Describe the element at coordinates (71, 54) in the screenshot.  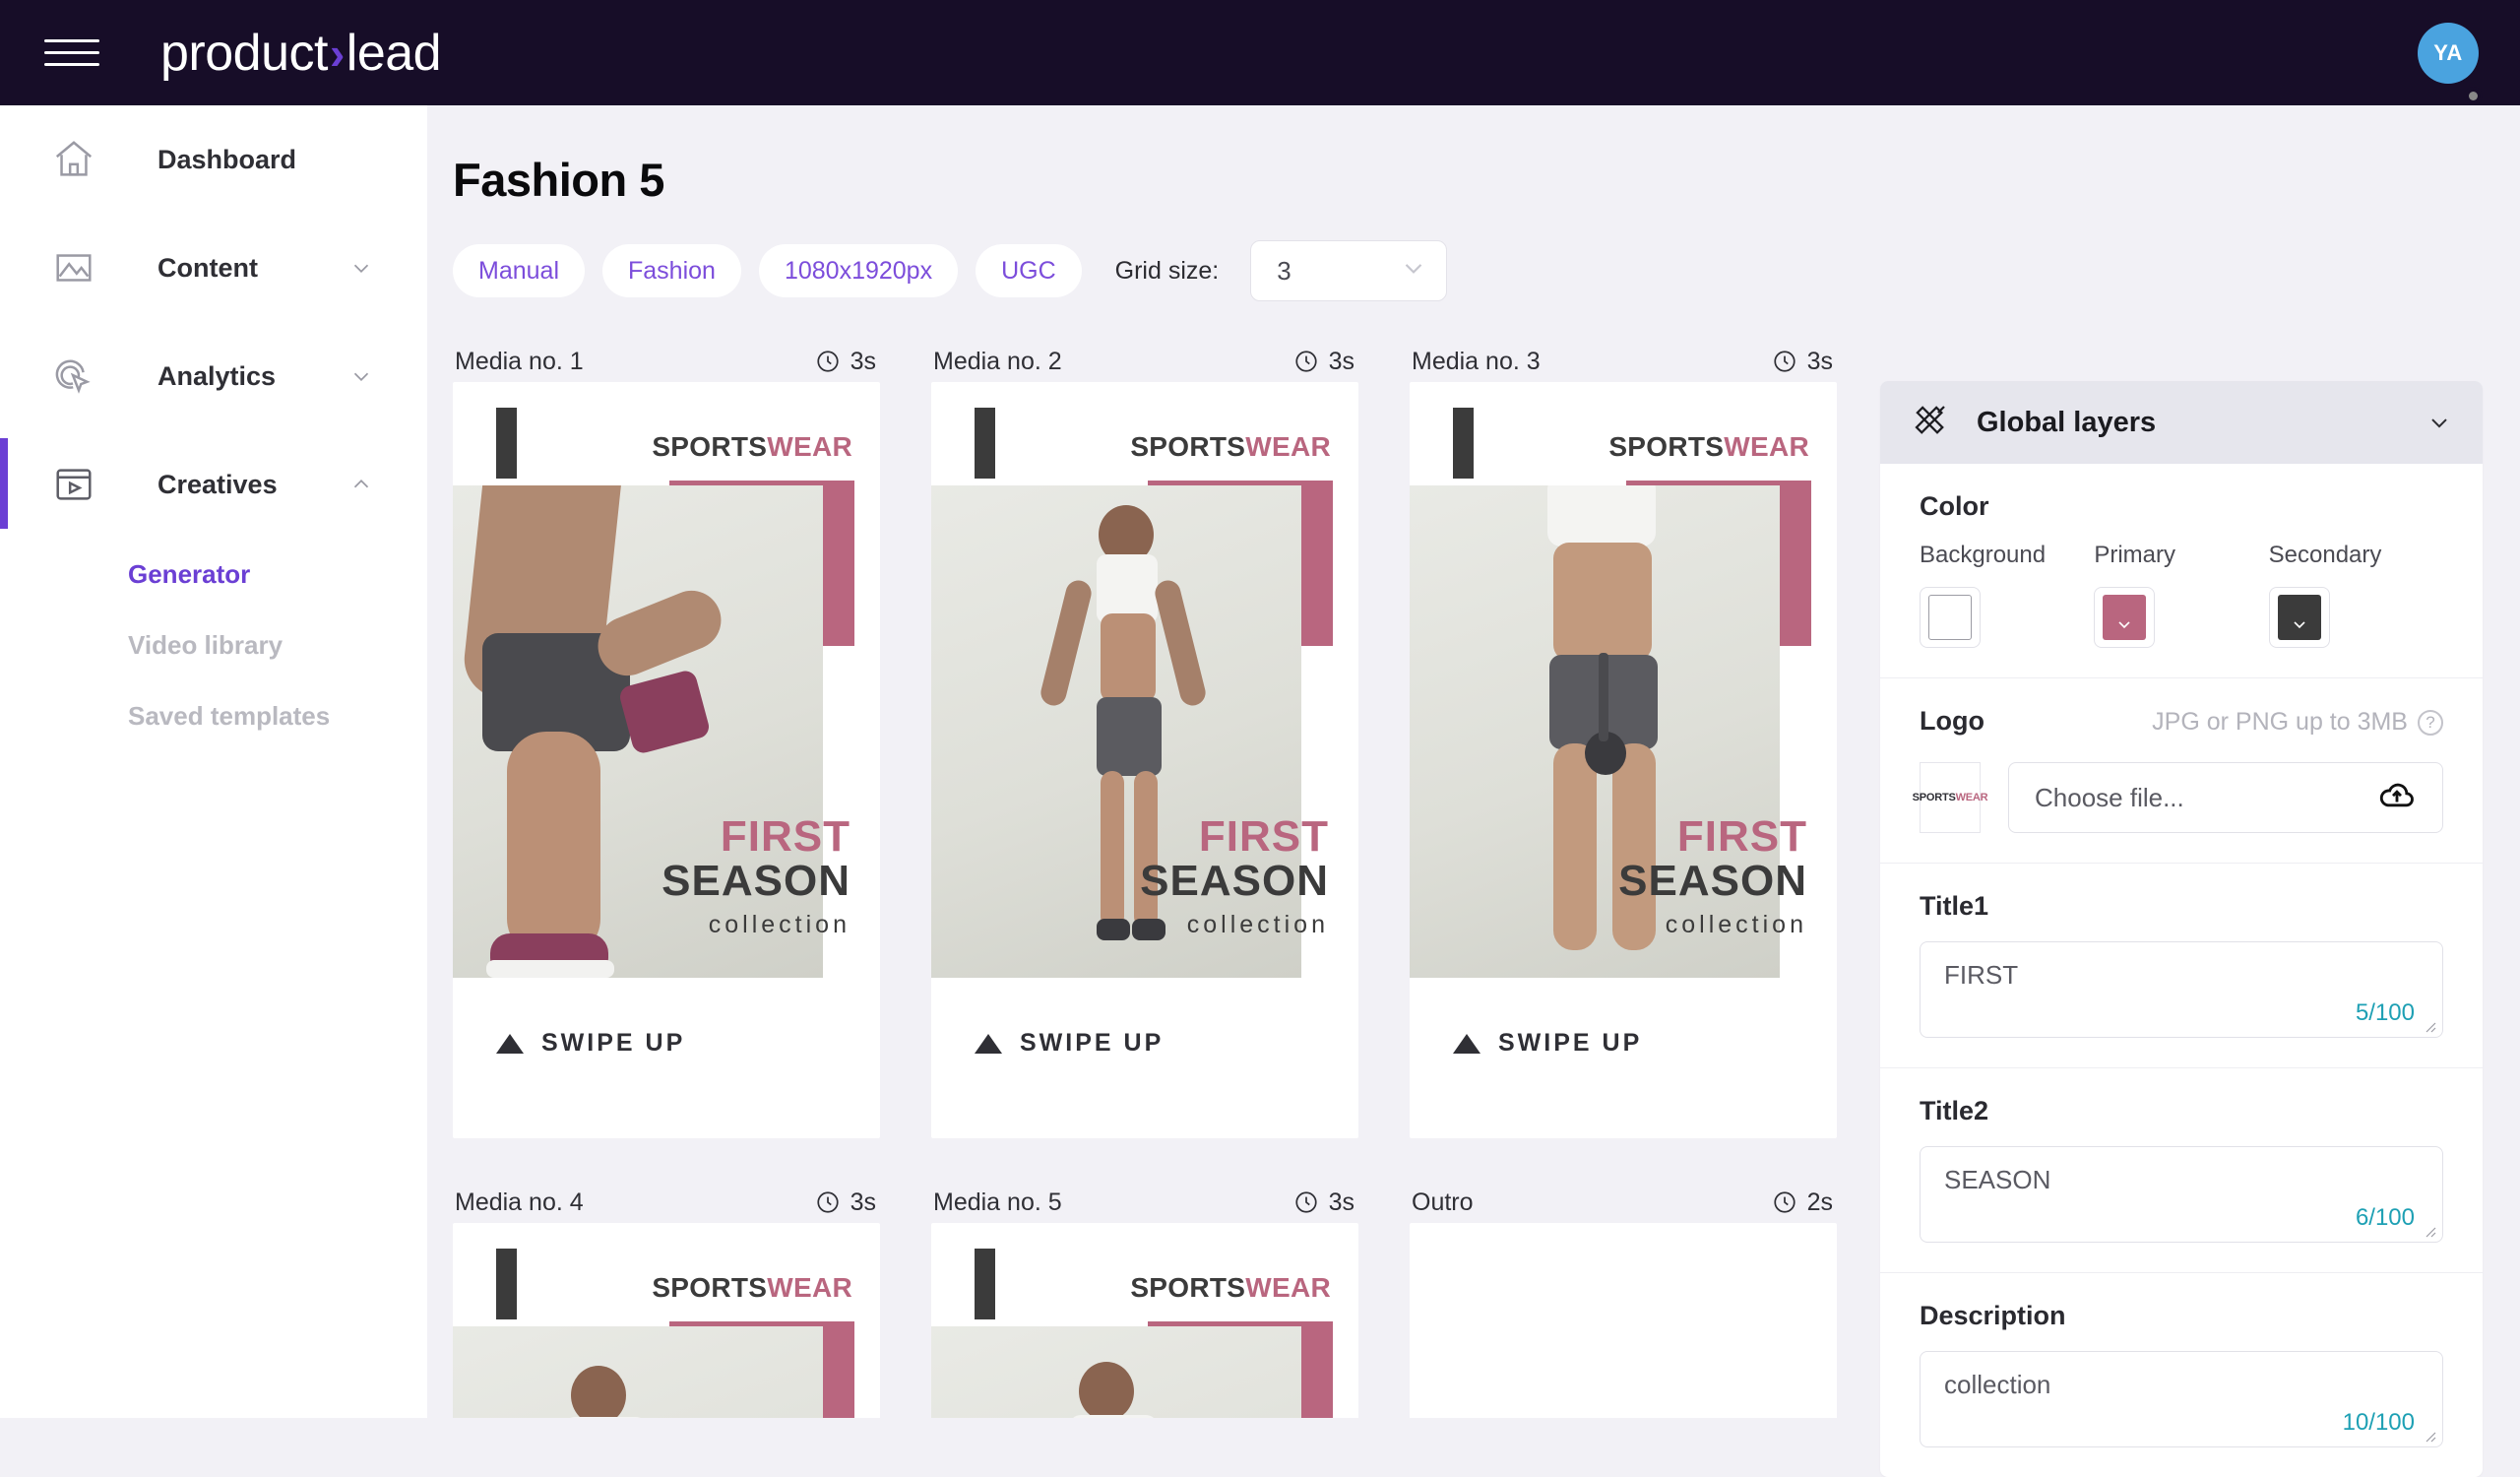
I see `hamburger-menu-icon` at that location.